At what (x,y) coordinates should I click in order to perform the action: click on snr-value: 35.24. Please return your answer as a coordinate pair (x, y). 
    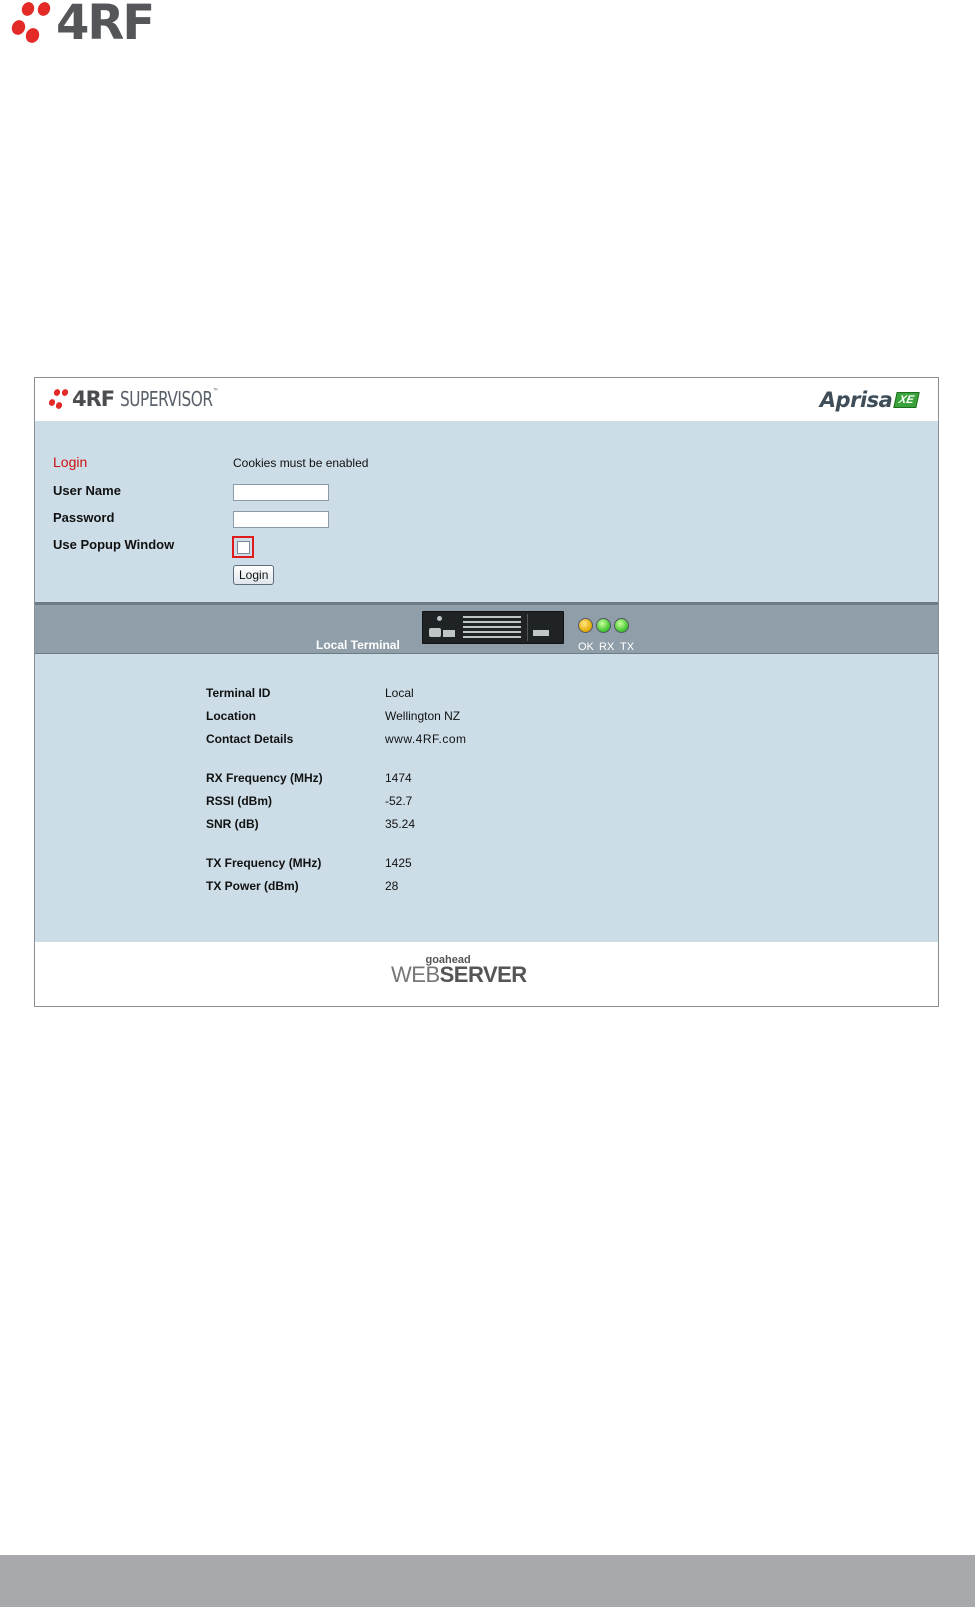
    Looking at the image, I should click on (400, 824).